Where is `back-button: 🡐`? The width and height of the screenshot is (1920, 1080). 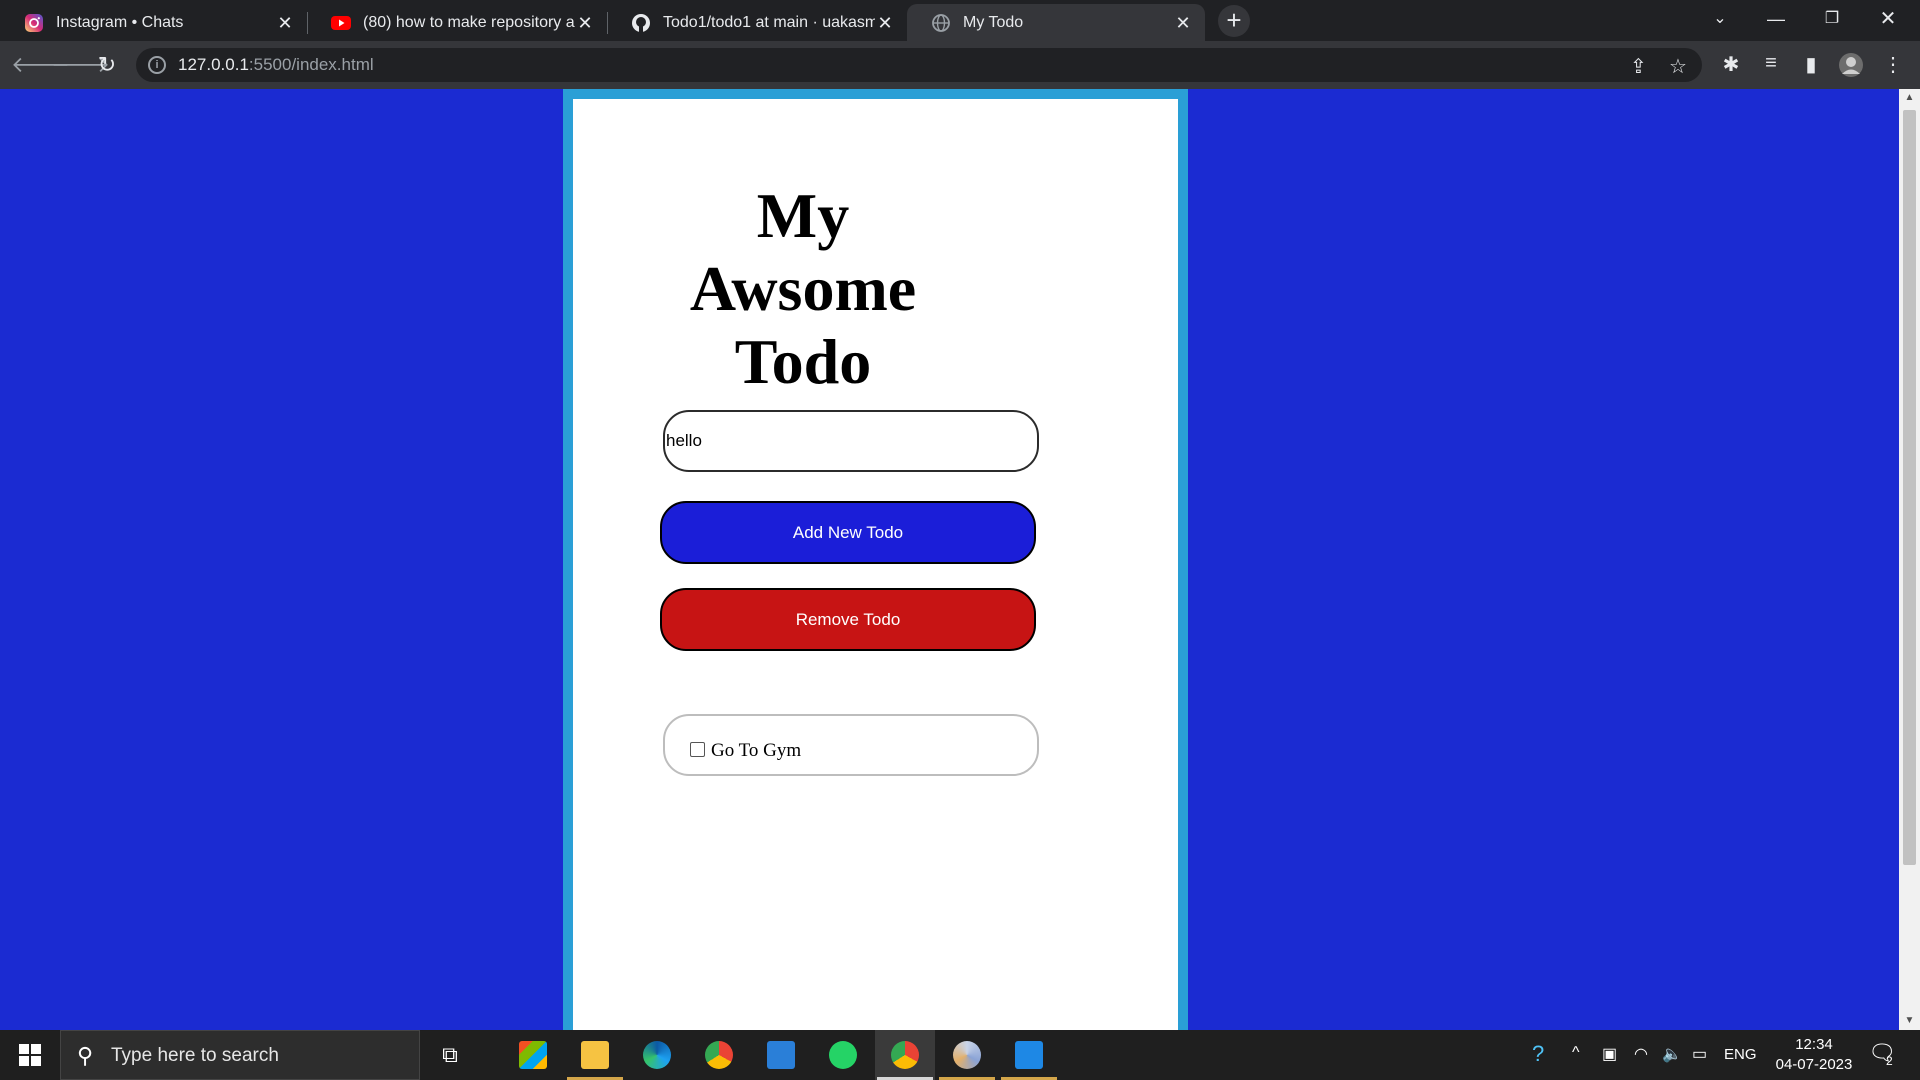 back-button: 🡐 is located at coordinates (40, 65).